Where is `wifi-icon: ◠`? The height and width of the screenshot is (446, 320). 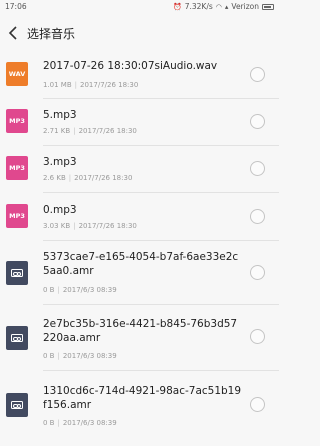 wifi-icon: ◠ is located at coordinates (218, 6).